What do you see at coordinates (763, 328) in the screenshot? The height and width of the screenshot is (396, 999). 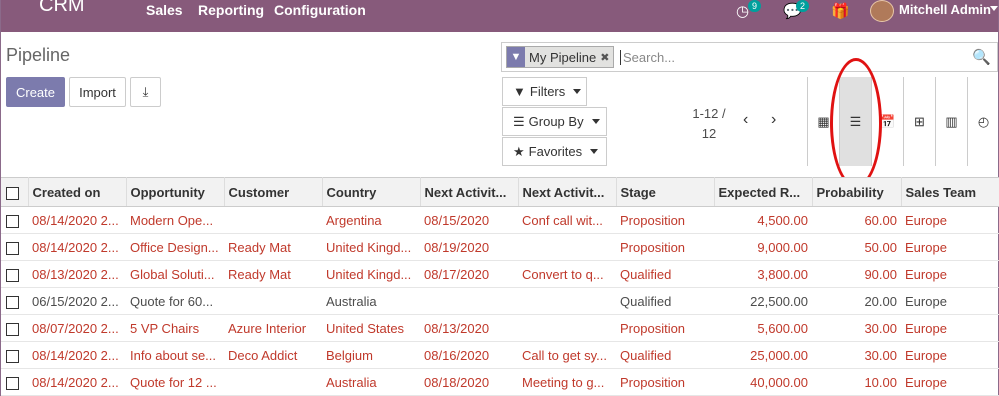 I see `cell-expected-revenue: 5,600.00` at bounding box center [763, 328].